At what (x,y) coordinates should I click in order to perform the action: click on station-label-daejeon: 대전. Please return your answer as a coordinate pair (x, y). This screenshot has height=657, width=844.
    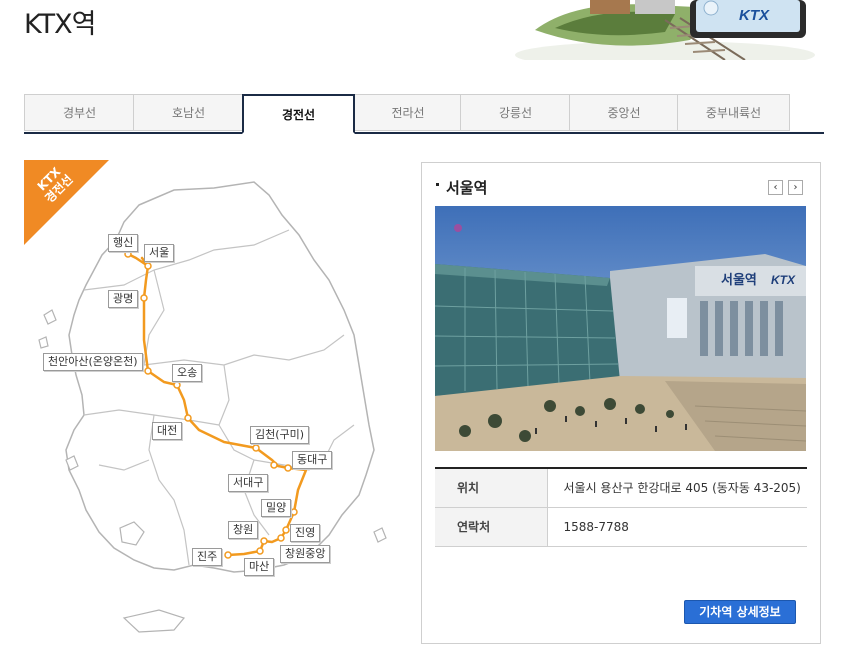
    Looking at the image, I should click on (167, 431).